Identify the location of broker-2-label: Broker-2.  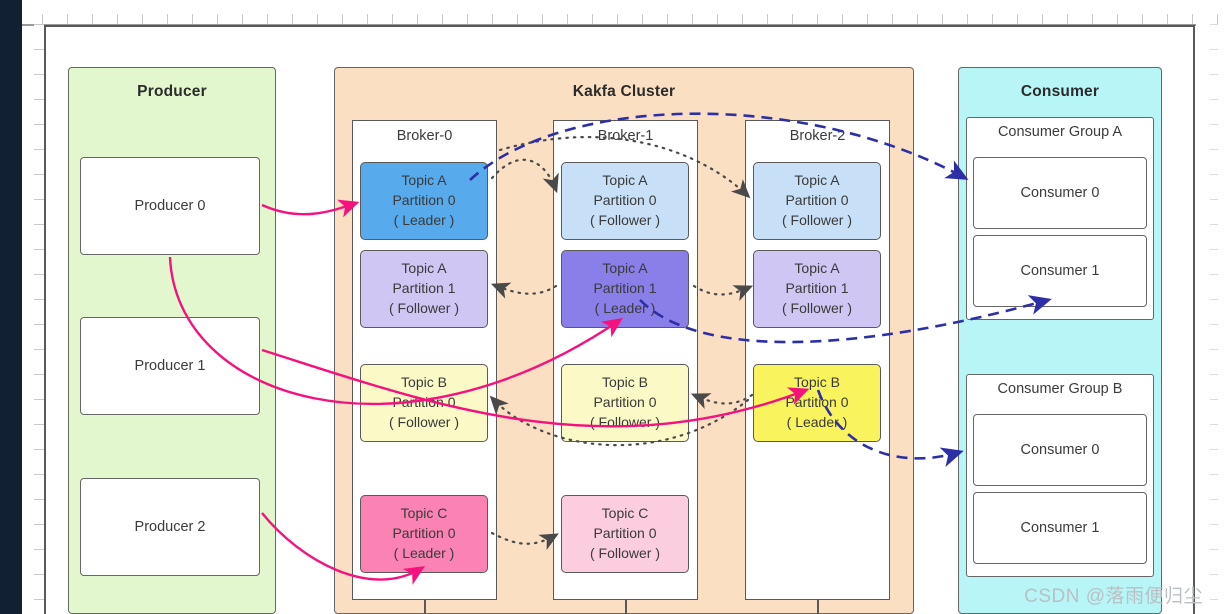
(817, 136).